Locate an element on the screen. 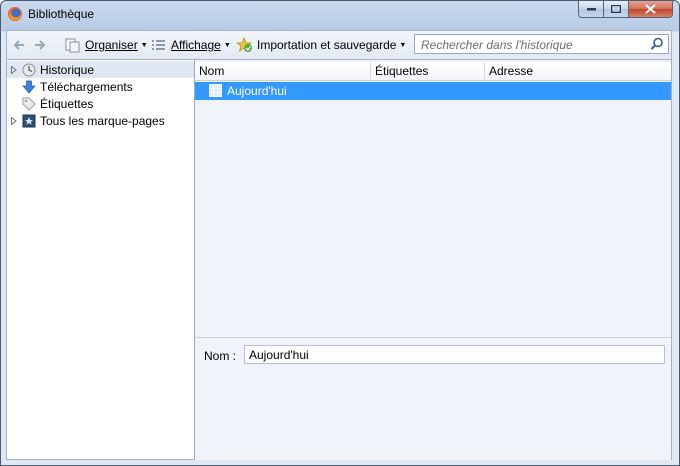 The image size is (680, 466). sidebar-item-tous-les-marque-pages: Tous les marque-pages is located at coordinates (100, 120).